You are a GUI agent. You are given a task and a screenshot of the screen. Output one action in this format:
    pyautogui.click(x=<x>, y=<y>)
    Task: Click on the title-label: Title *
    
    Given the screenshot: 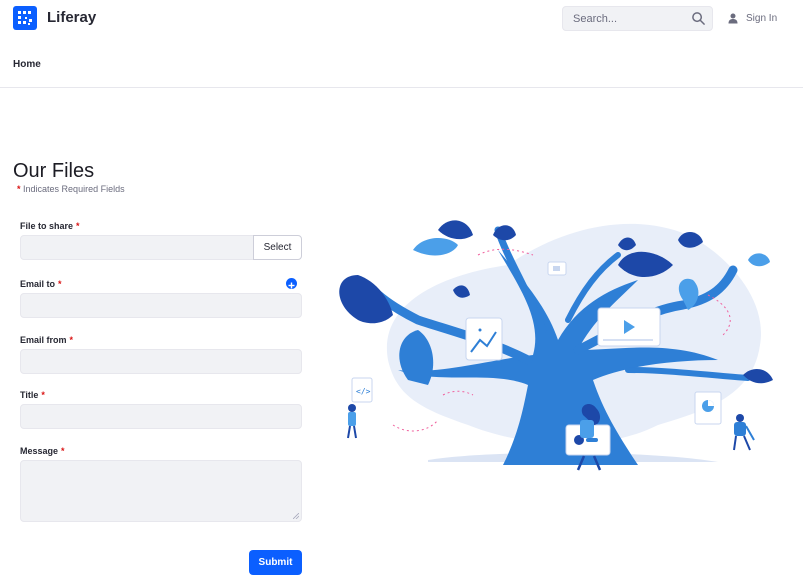 What is the action you would take?
    pyautogui.click(x=32, y=395)
    